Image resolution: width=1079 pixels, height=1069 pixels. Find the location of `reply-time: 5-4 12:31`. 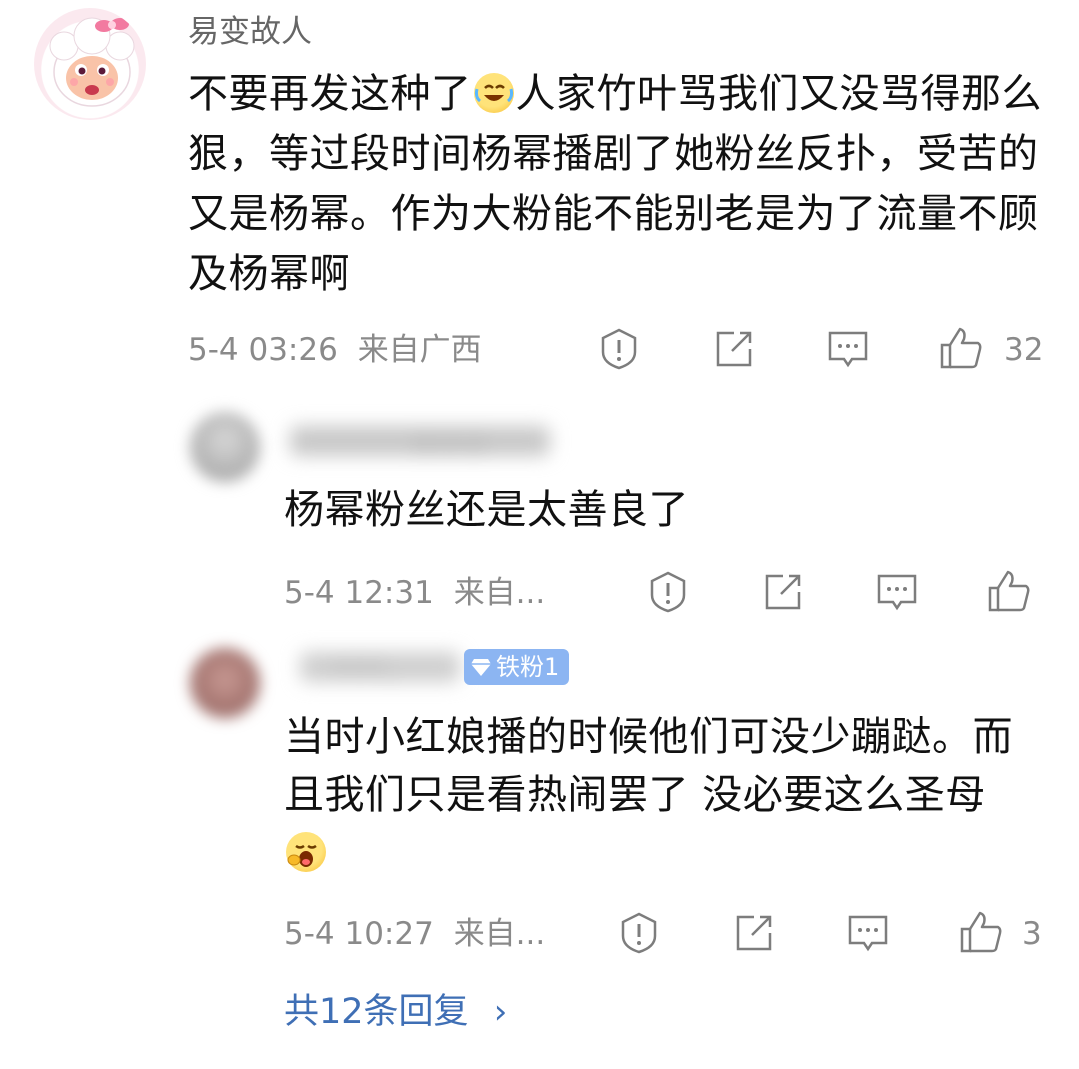

reply-time: 5-4 12:31 is located at coordinates (359, 593).